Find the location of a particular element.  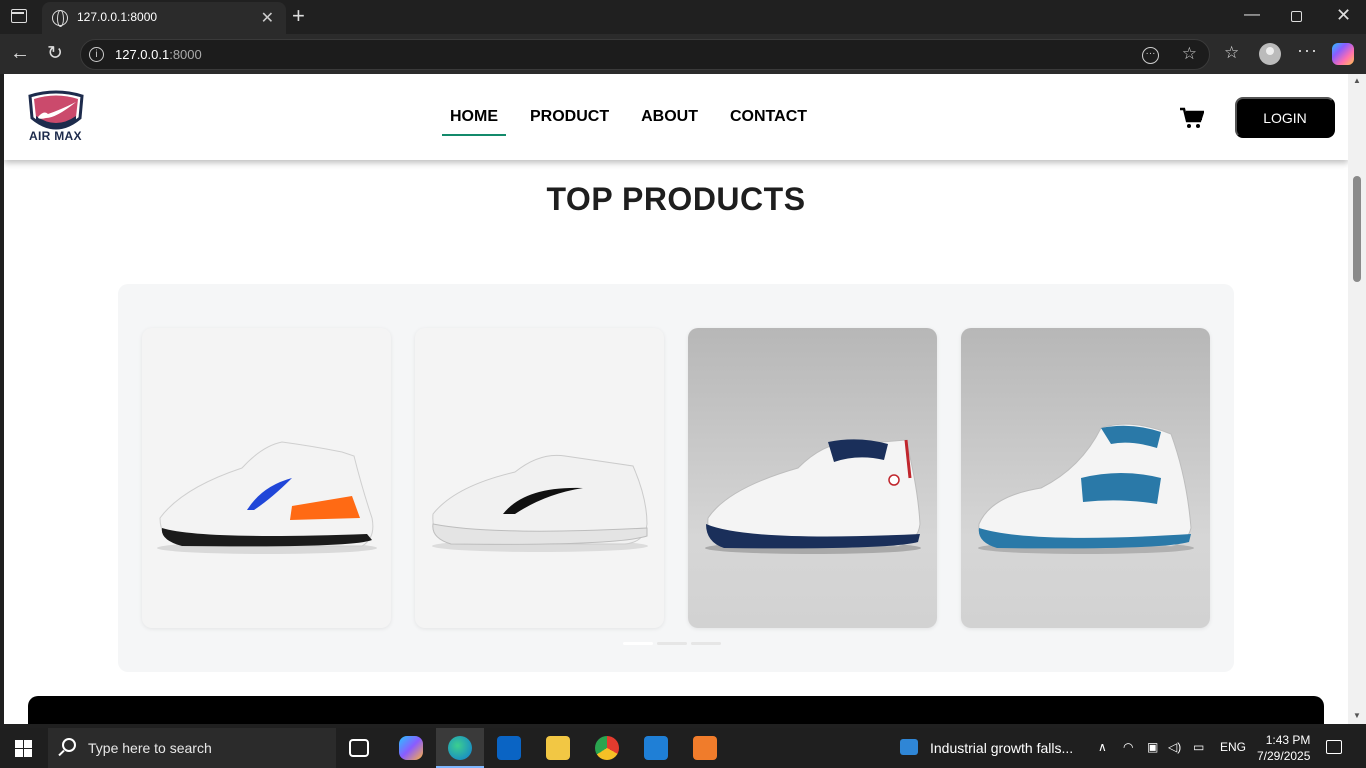

favorites-icon: ☆ is located at coordinates (1231, 53).